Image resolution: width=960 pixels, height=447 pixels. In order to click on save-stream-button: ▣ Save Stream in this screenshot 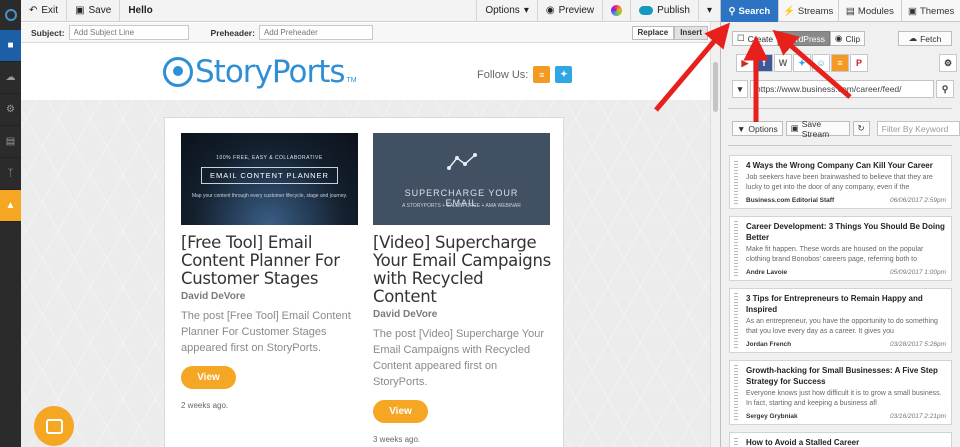, I will do `click(817, 128)`.